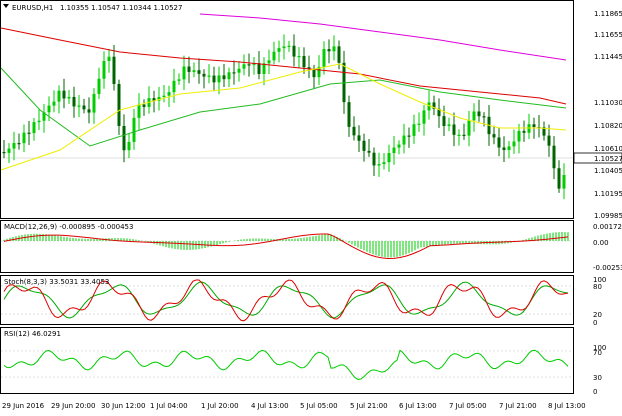 The width and height of the screenshot is (622, 416). What do you see at coordinates (123, 406) in the screenshot?
I see `time-tick: 30 Jun 12:00` at bounding box center [123, 406].